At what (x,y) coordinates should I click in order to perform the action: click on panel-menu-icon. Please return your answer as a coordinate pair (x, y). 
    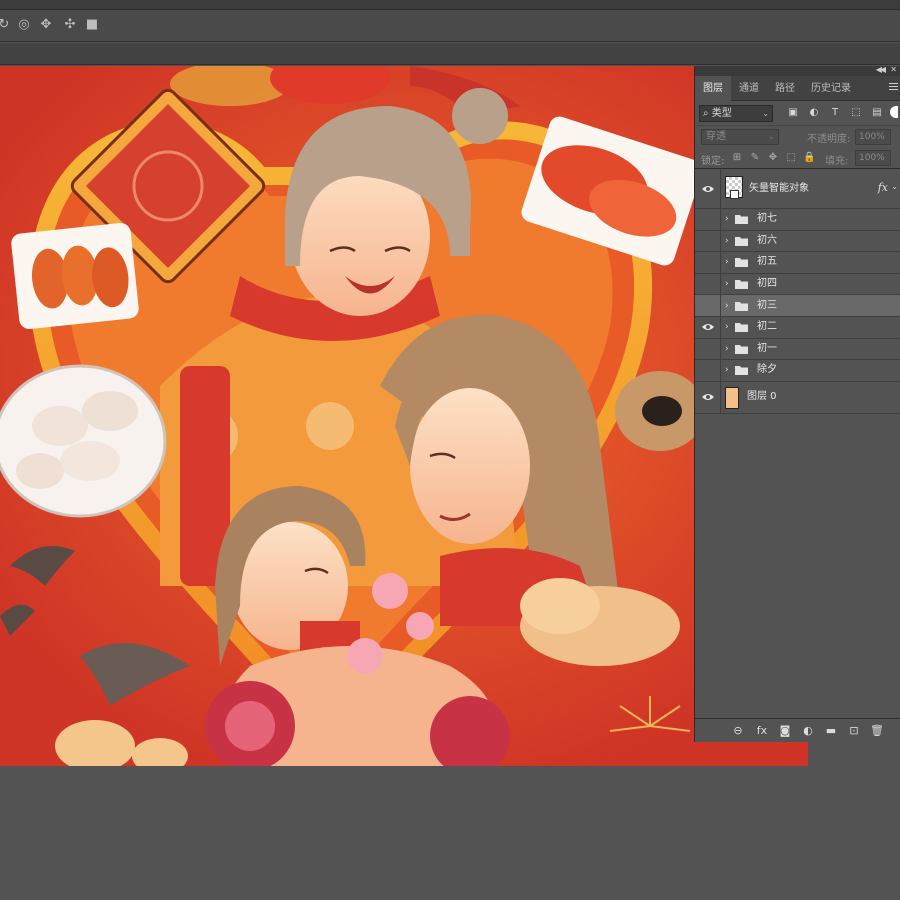
    Looking at the image, I should click on (893, 88).